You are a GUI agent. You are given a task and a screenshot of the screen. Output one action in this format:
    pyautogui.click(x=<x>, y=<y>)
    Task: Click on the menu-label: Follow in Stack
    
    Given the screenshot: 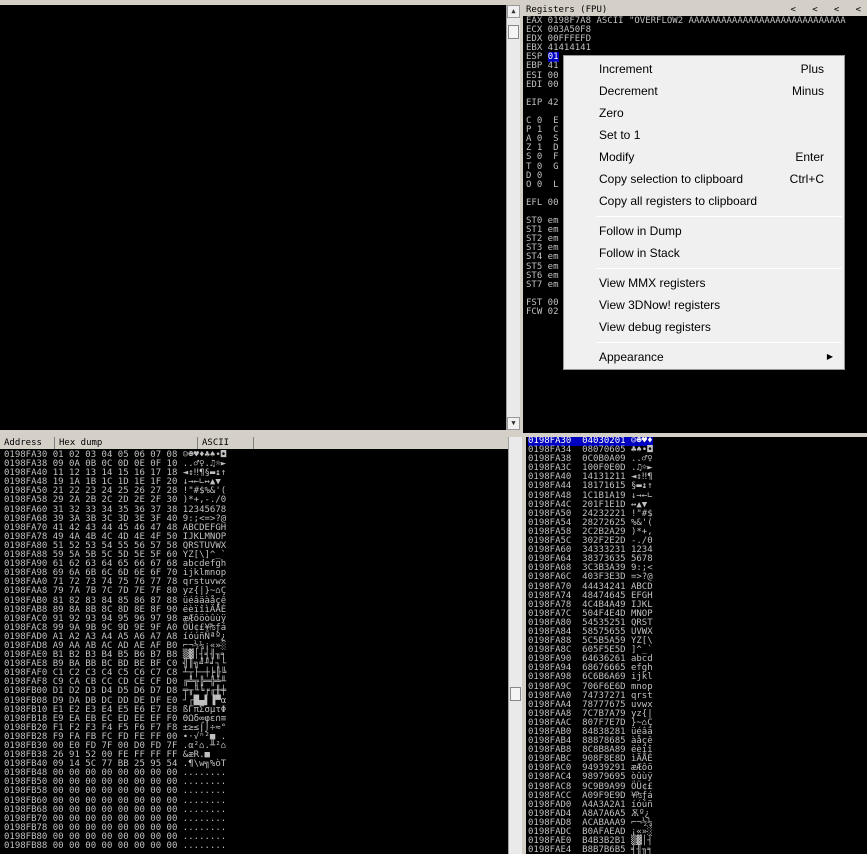 What is the action you would take?
    pyautogui.click(x=639, y=253)
    